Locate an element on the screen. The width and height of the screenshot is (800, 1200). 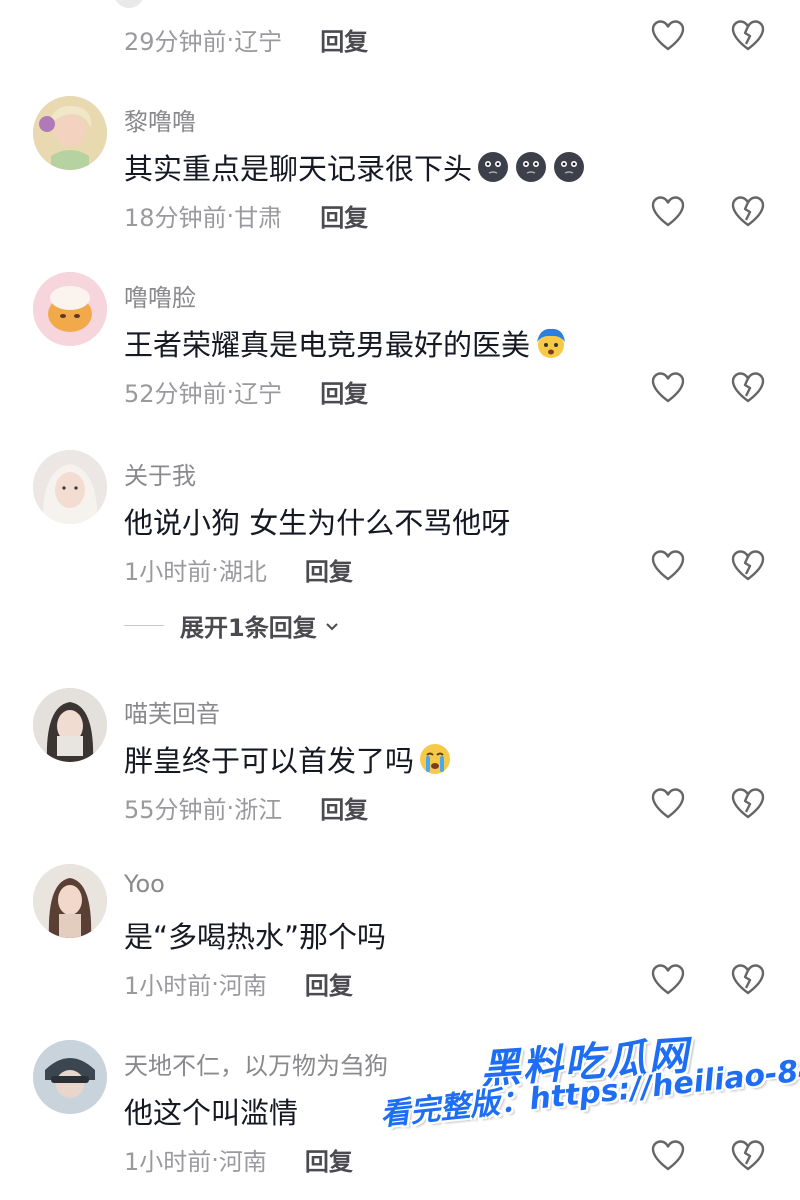
comment-username: 黎噜噜 is located at coordinates (160, 119).